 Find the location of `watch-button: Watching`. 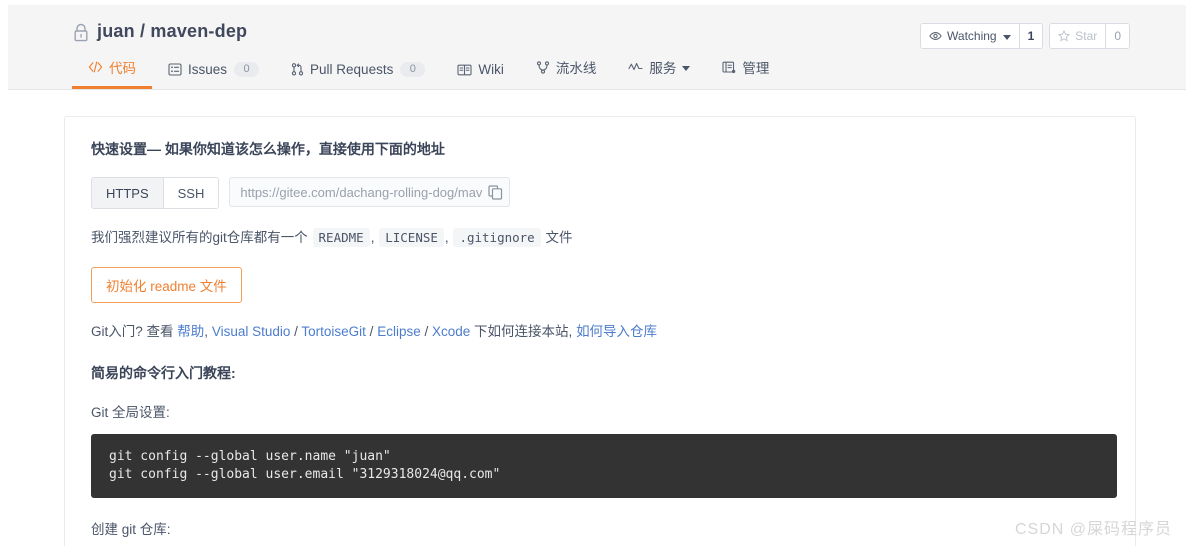

watch-button: Watching is located at coordinates (970, 36).